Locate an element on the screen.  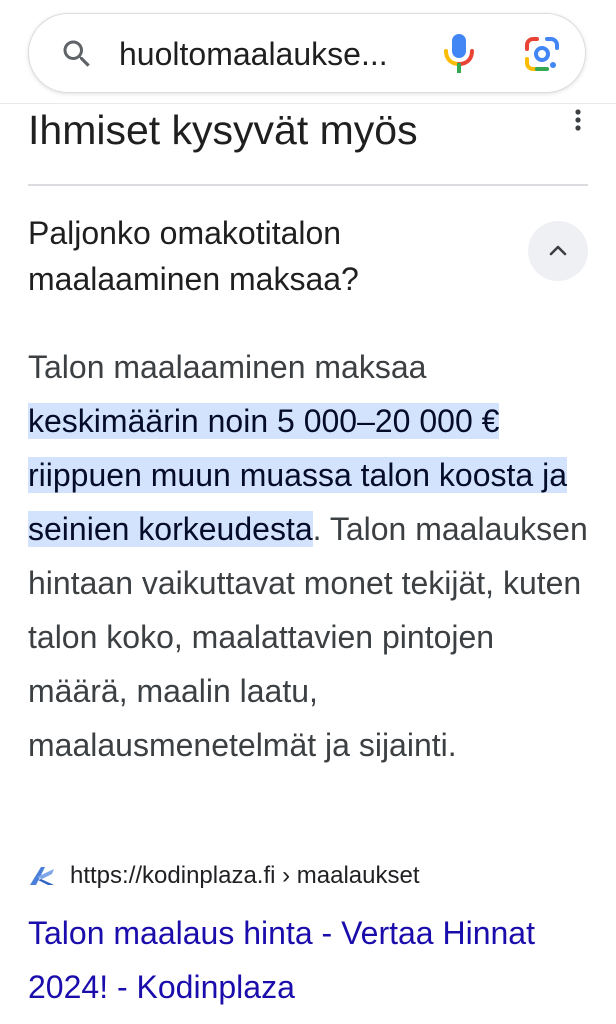
collapse-button is located at coordinates (558, 251).